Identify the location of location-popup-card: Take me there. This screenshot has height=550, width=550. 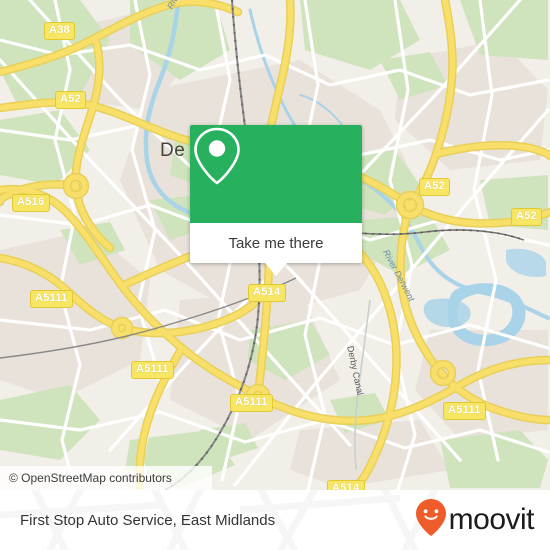
(276, 200).